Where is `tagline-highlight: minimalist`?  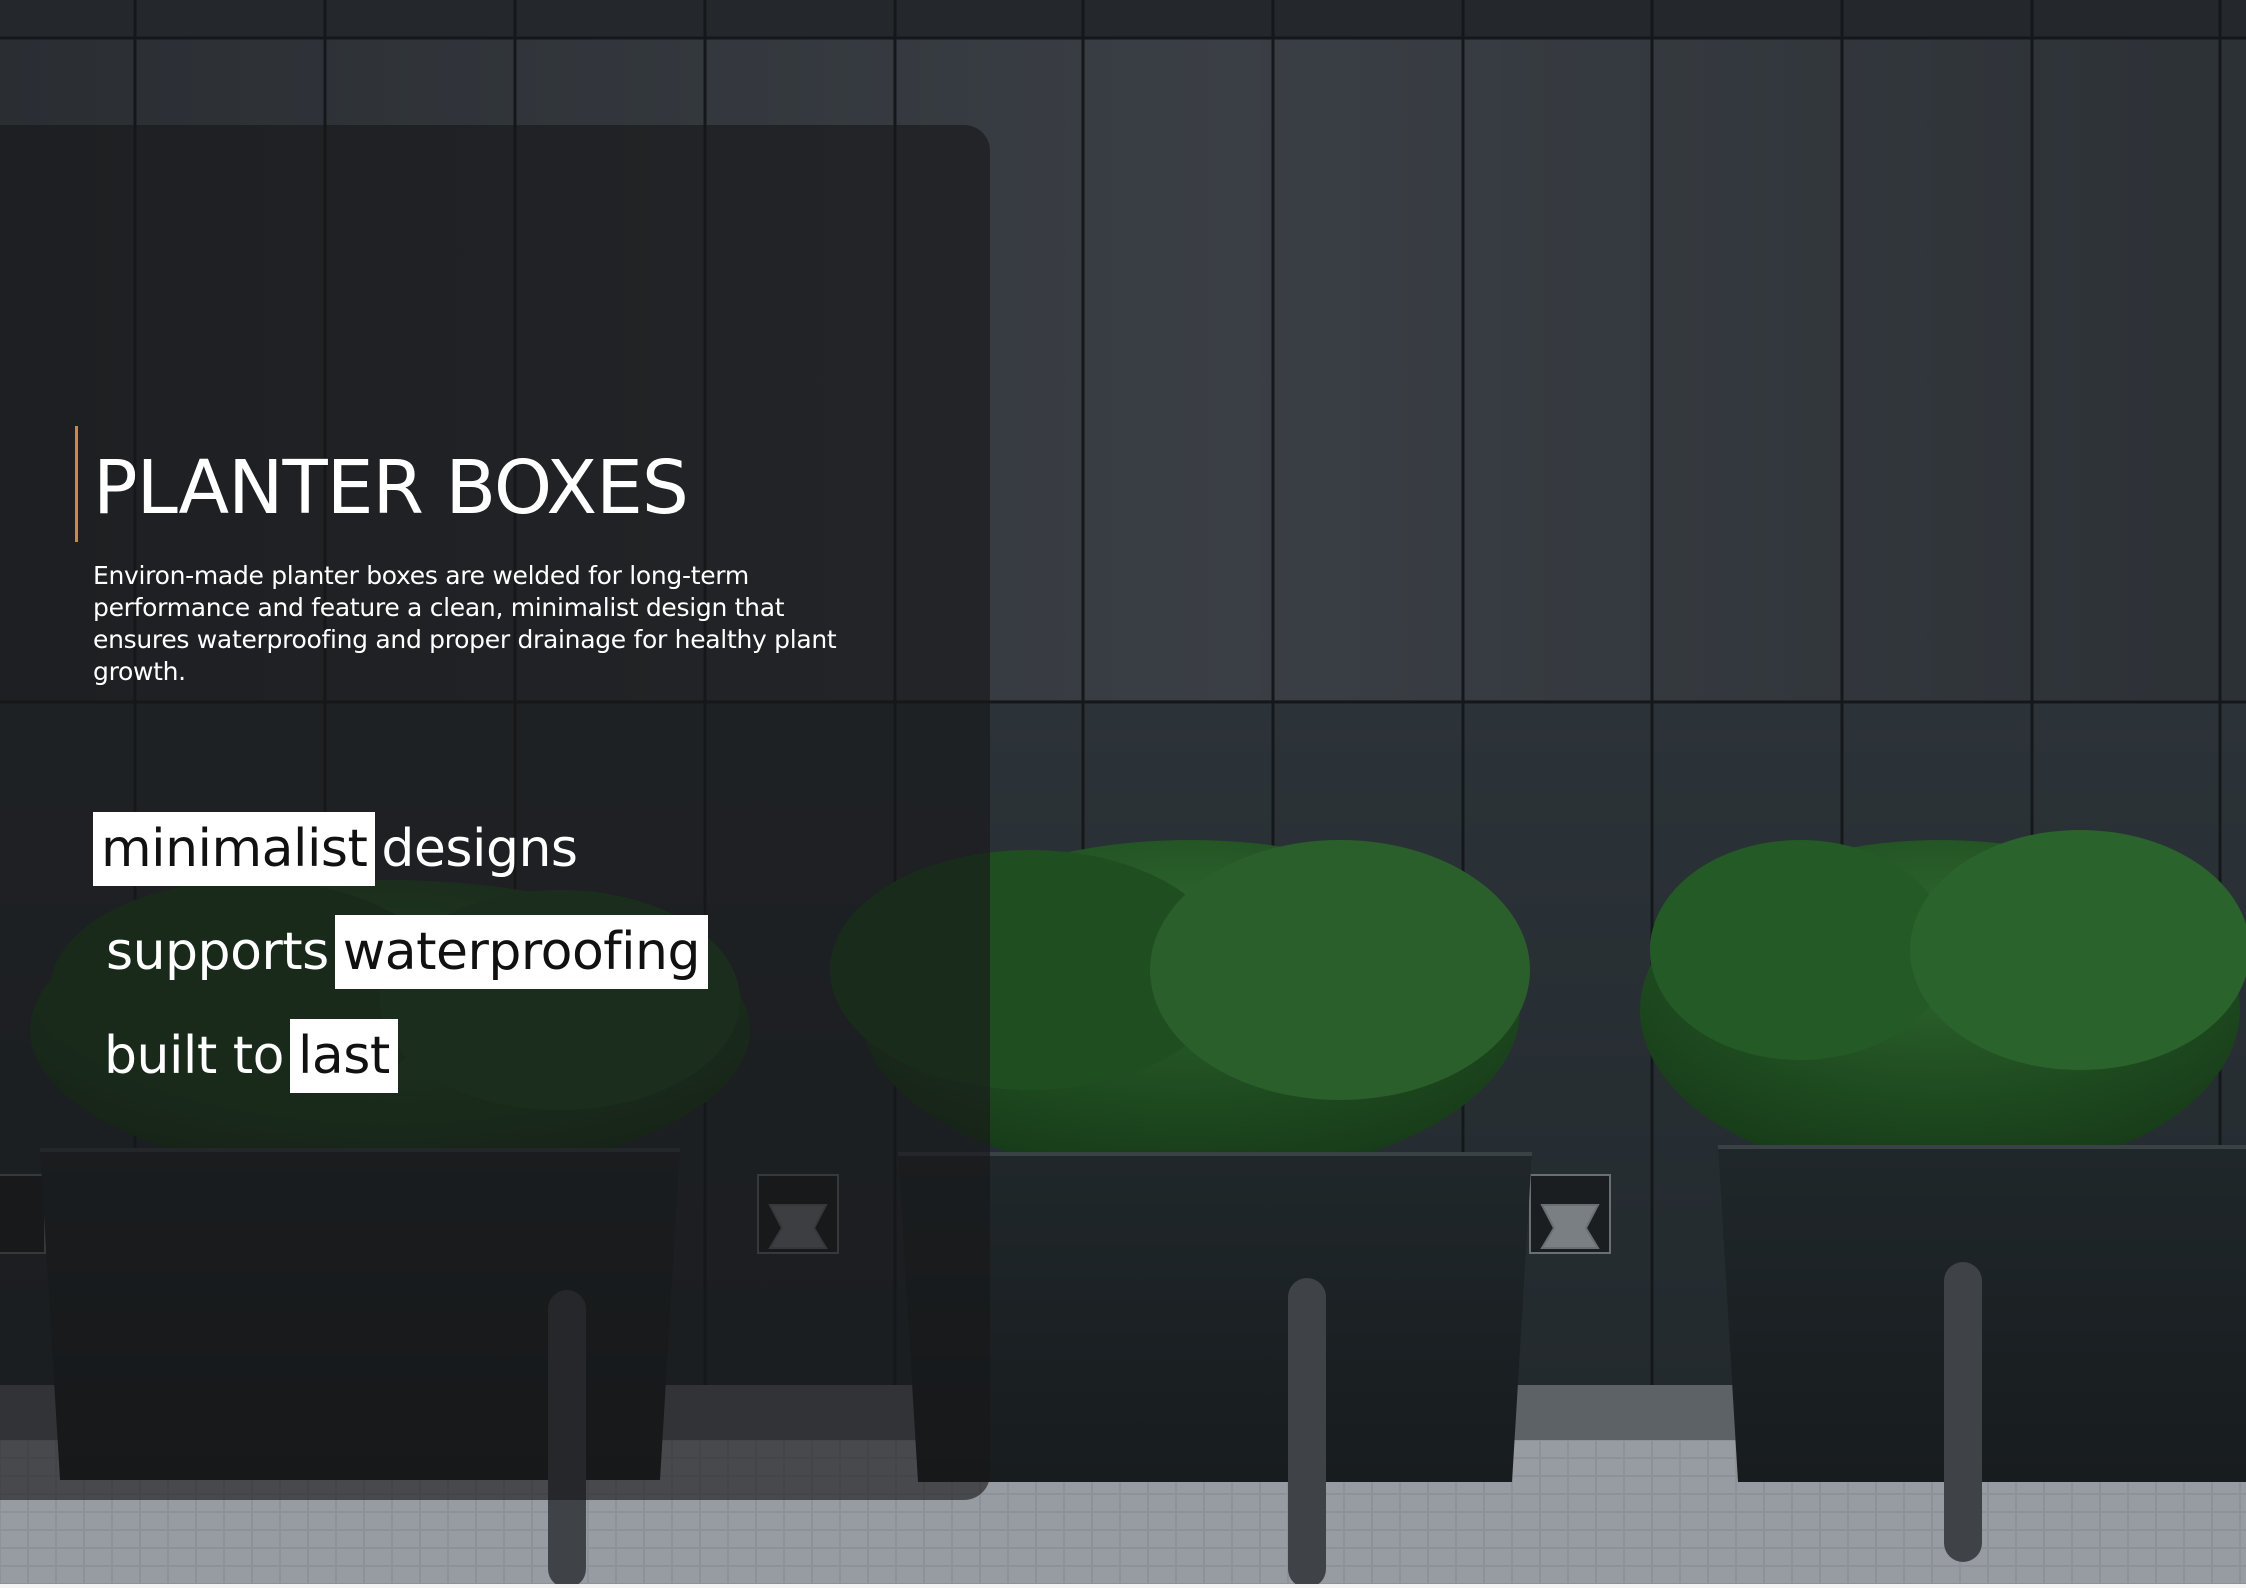 tagline-highlight: minimalist is located at coordinates (234, 849).